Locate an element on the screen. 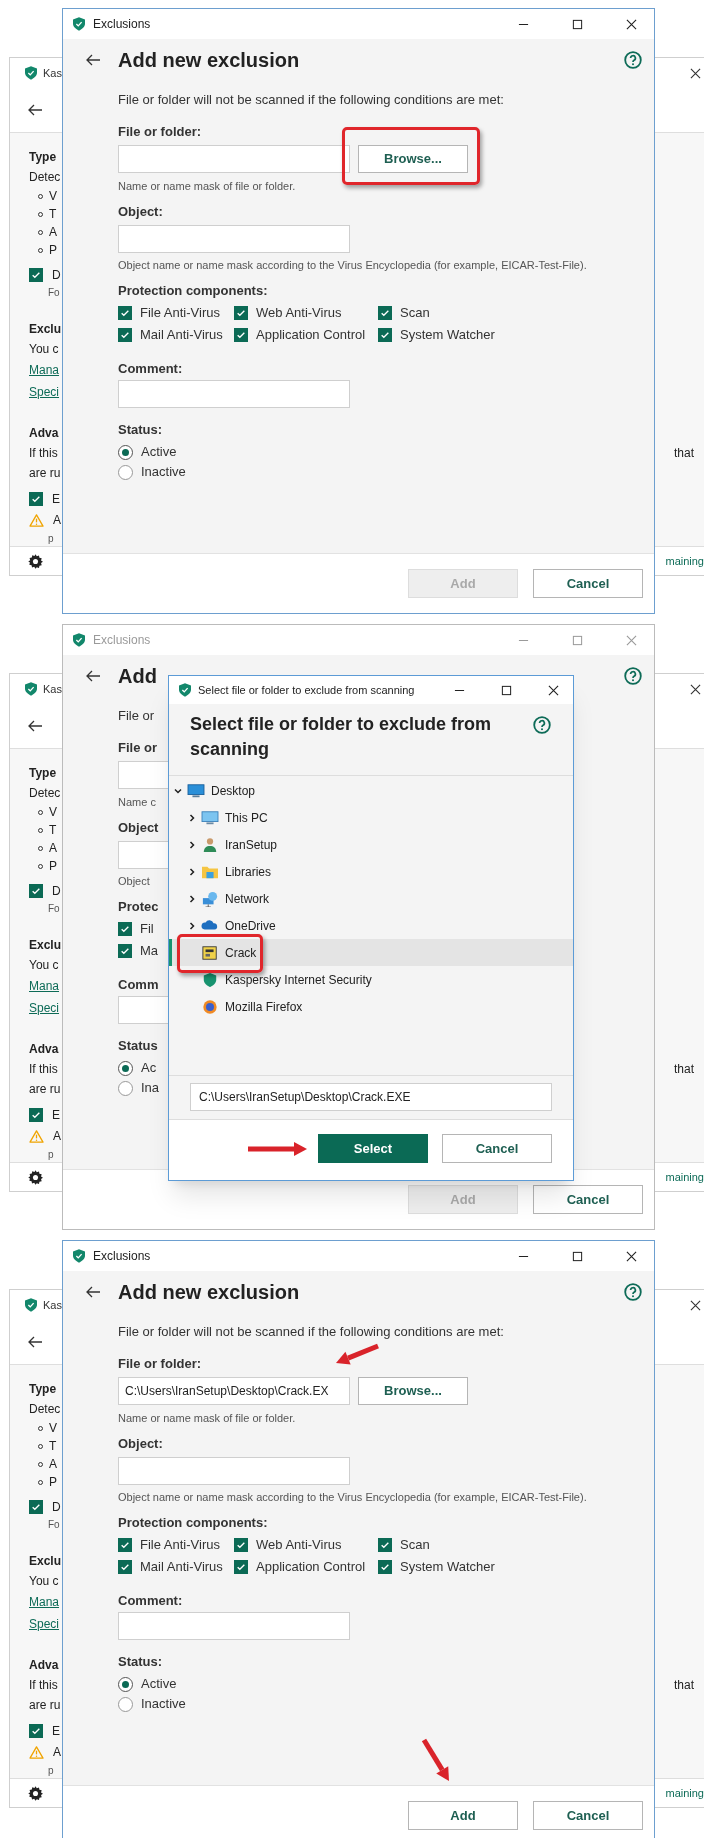  tree-item: Network is located at coordinates (371, 898).